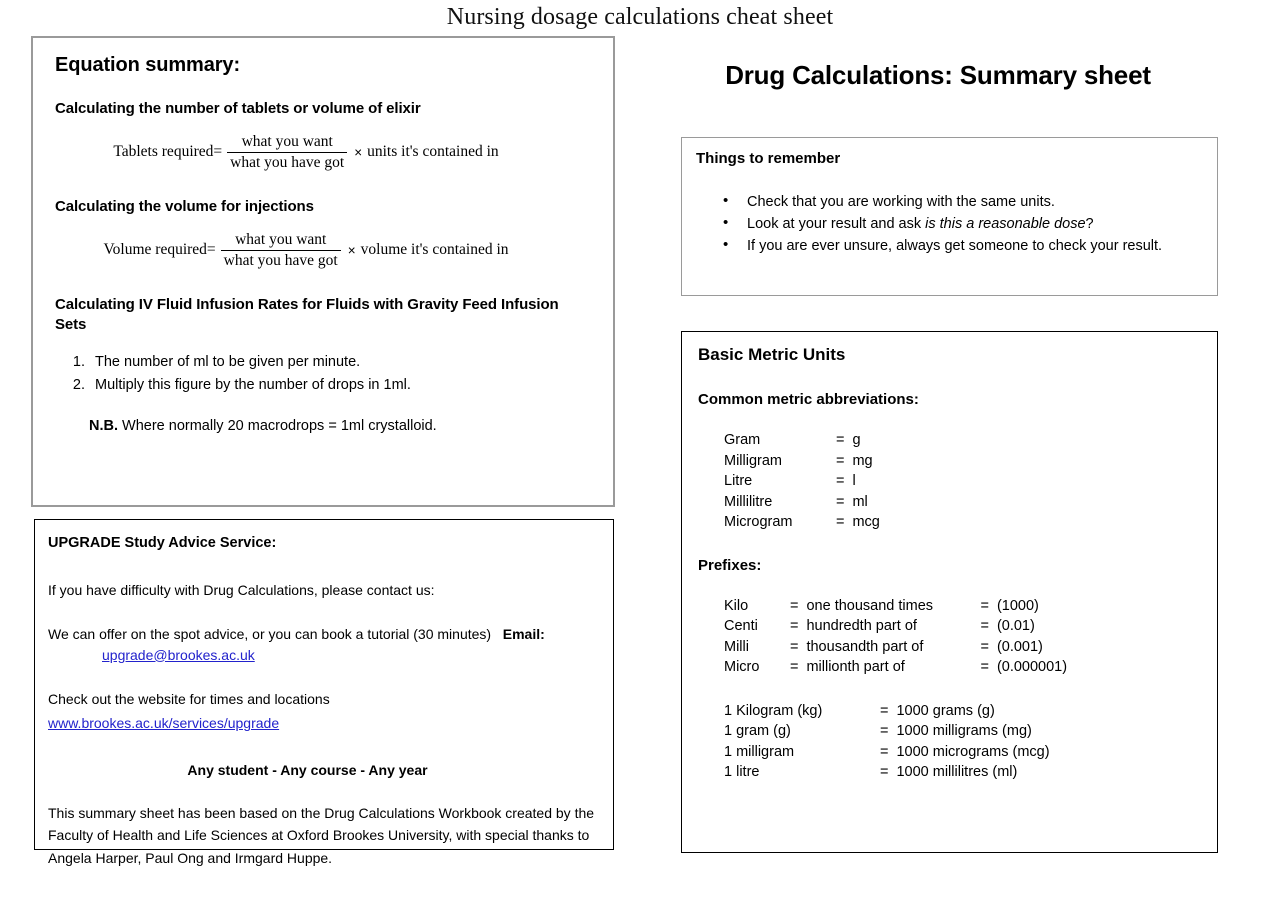 This screenshot has height=905, width=1280. I want to click on prefix-value: (1000), so click(1017, 605).